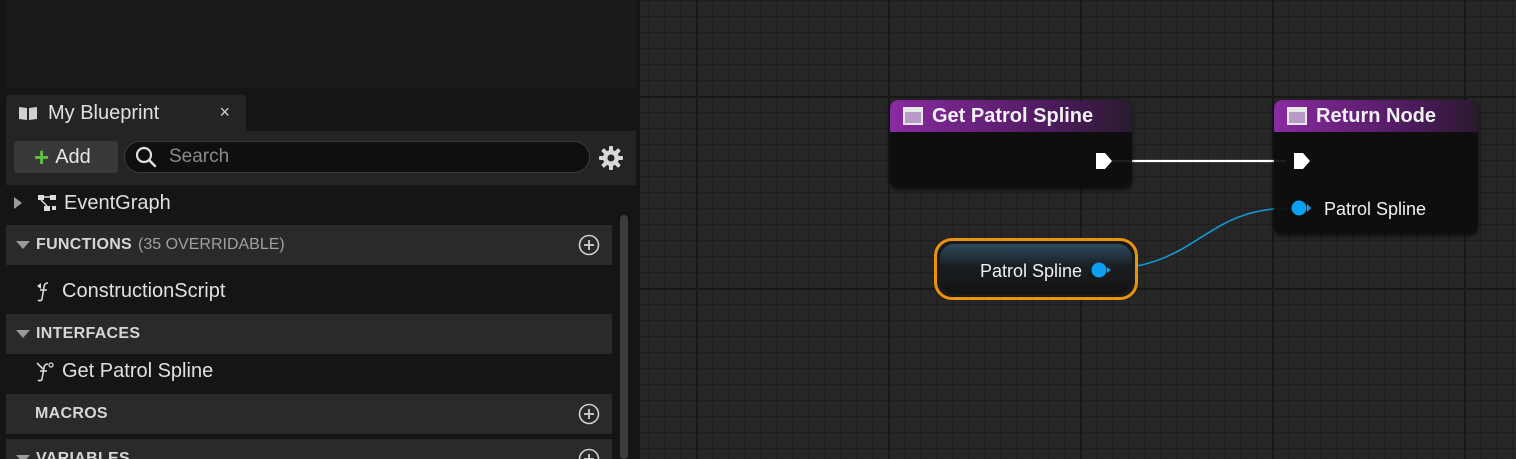 Image resolution: width=1516 pixels, height=459 pixels. What do you see at coordinates (73, 156) in the screenshot?
I see `add-button-label: Add` at bounding box center [73, 156].